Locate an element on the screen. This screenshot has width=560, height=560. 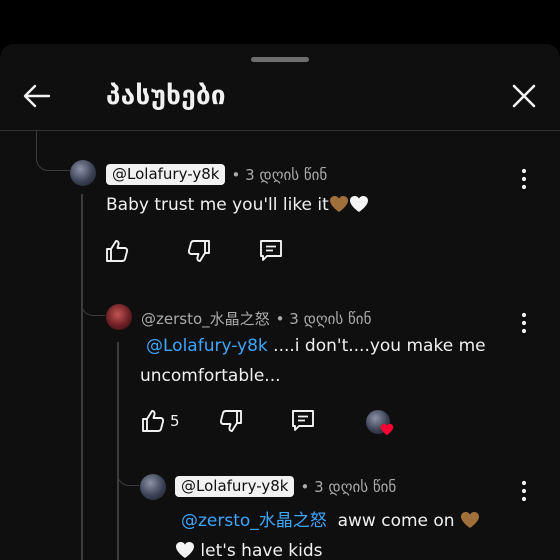
drag-handle is located at coordinates (280, 59).